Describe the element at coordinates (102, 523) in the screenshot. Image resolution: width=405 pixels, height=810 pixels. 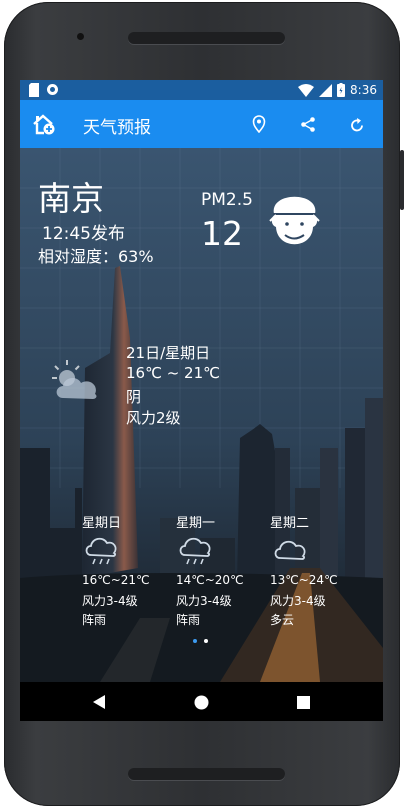
I see `forecast-day-label: 星期日` at that location.